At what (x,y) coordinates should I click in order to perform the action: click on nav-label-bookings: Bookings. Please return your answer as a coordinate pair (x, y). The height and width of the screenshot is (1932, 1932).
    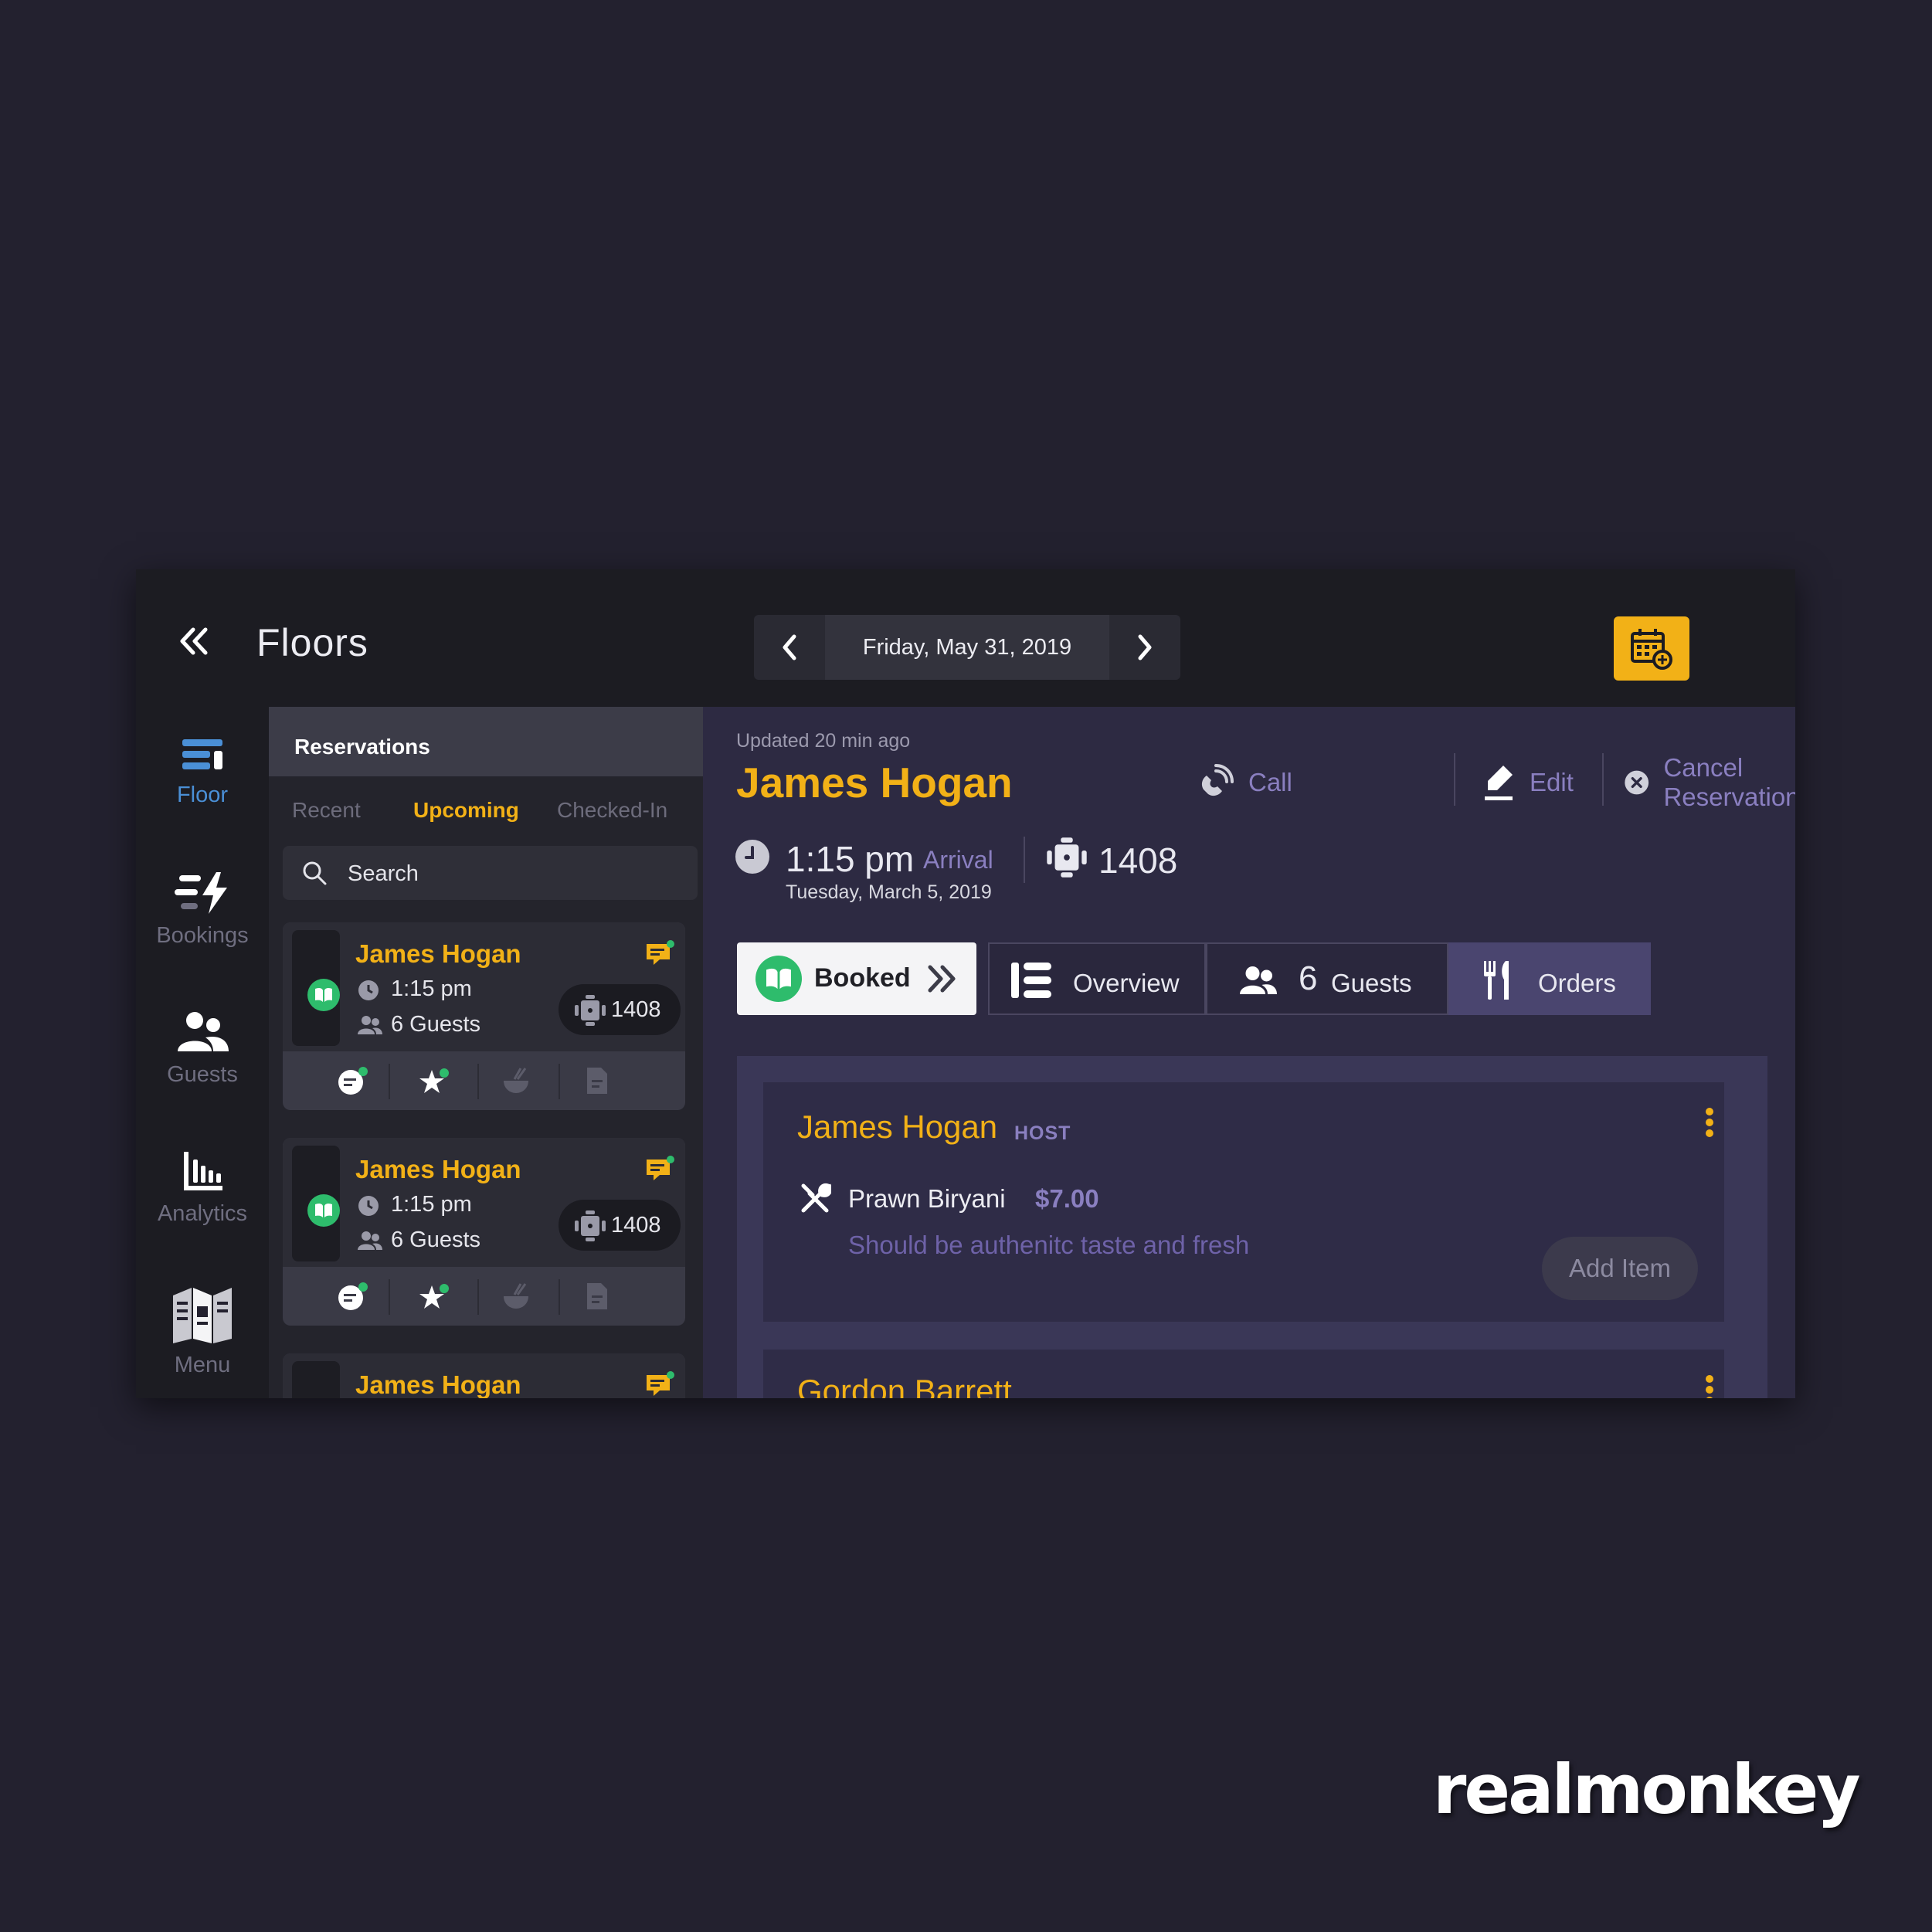
    Looking at the image, I should click on (203, 936).